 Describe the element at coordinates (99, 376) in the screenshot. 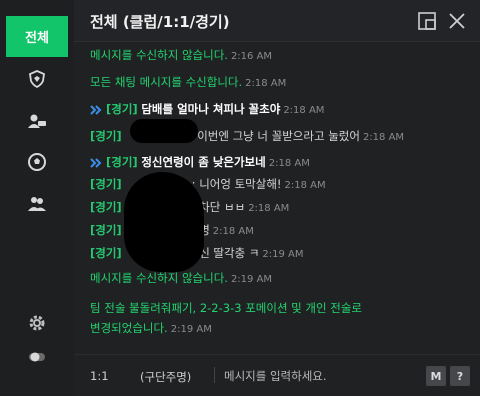

I see `channel-selector: 1:1` at that location.